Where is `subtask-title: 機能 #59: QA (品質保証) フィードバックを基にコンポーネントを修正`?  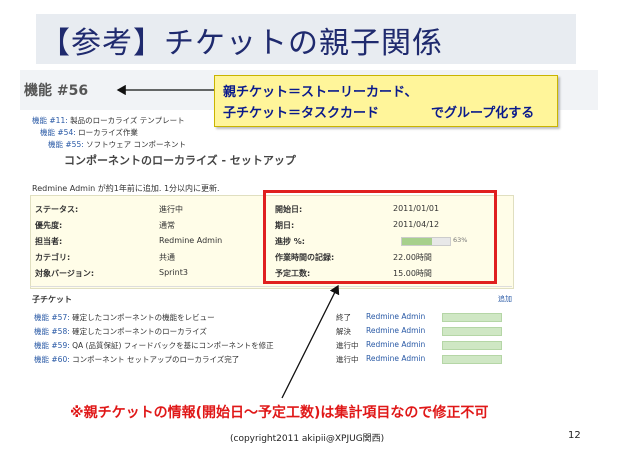 subtask-title: 機能 #59: QA (品質保証) フィードバックを基にコンポーネントを修正 is located at coordinates (154, 345).